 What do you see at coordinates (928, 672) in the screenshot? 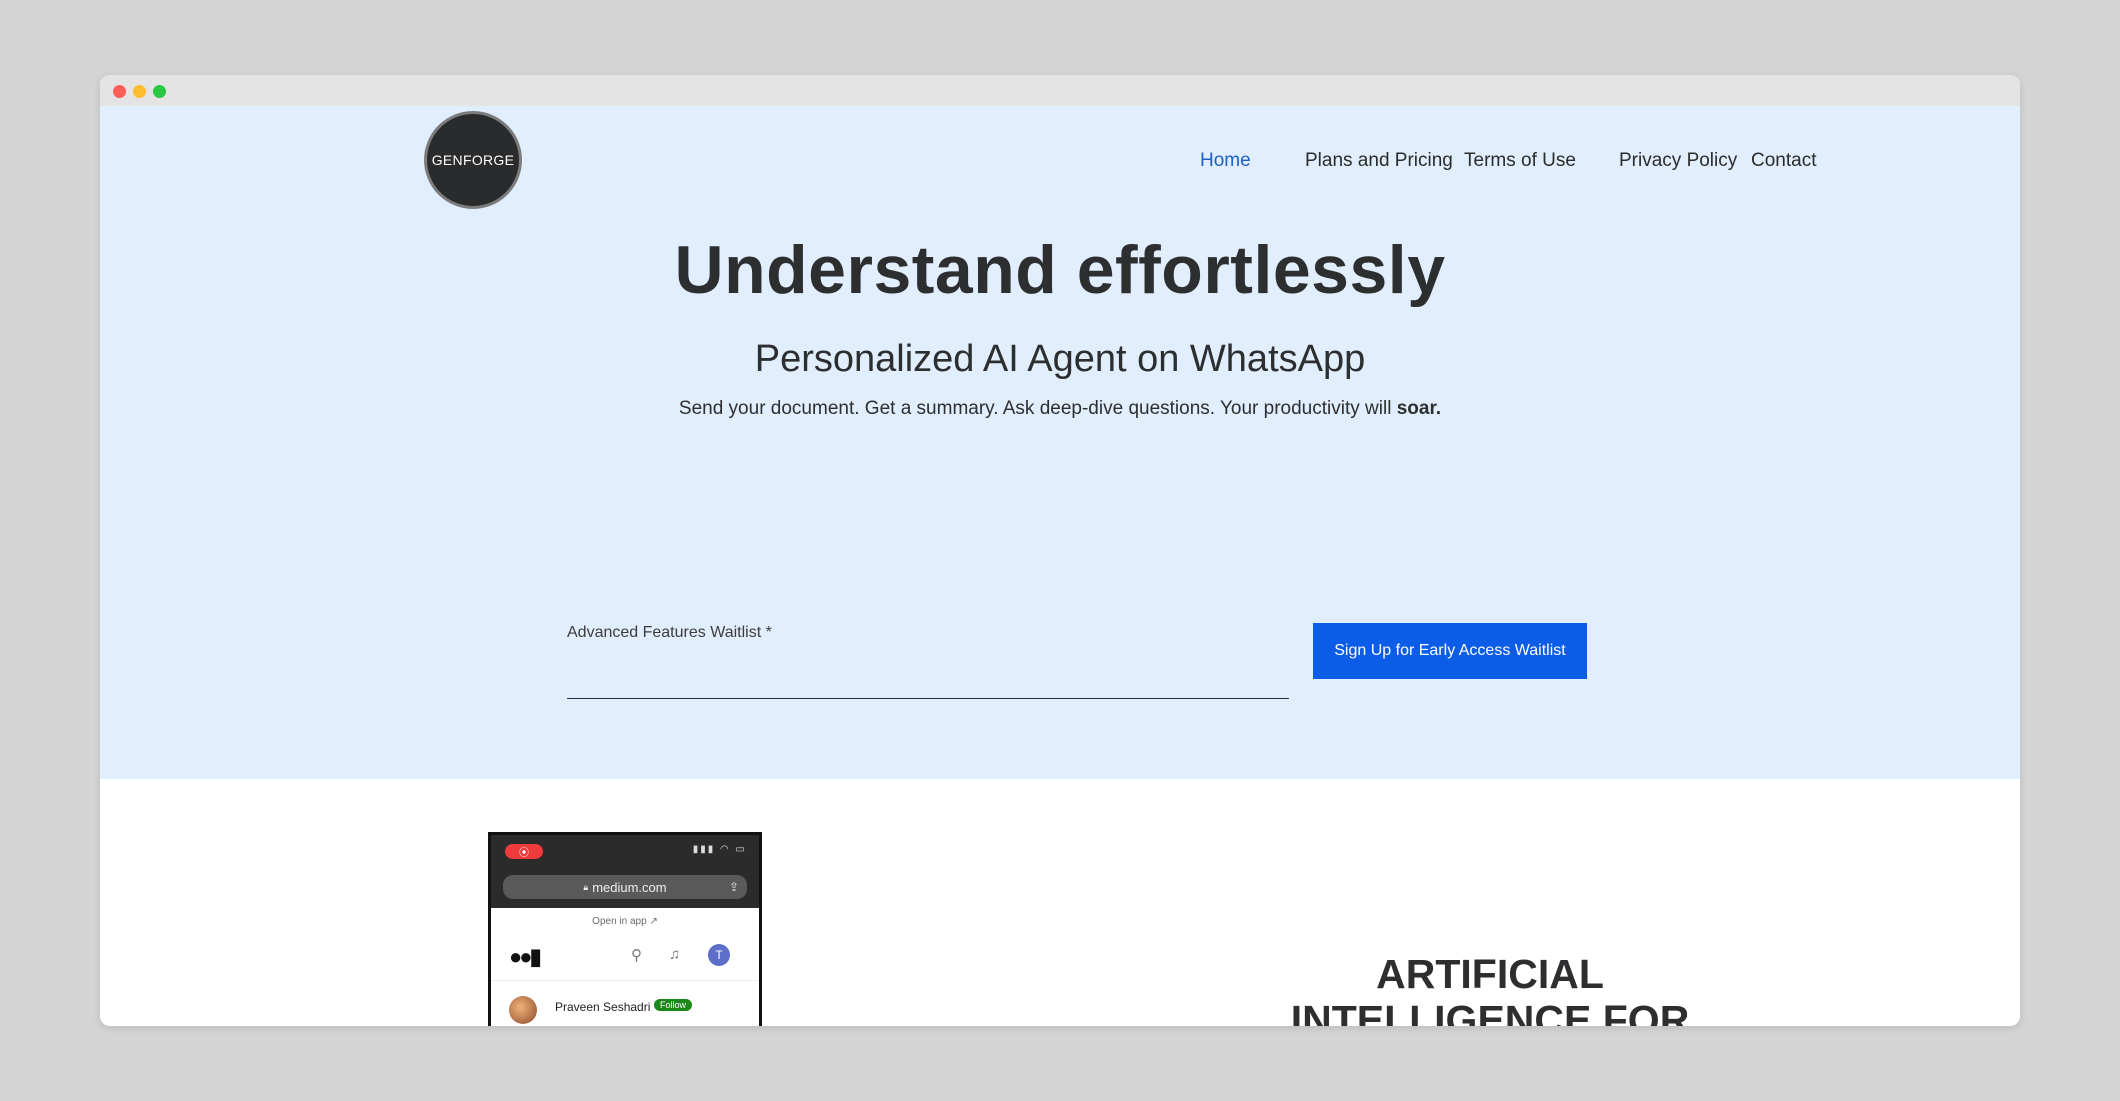
I see `waitlist-email-input` at bounding box center [928, 672].